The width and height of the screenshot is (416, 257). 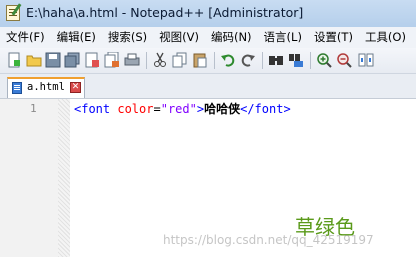 What do you see at coordinates (17, 88) in the screenshot?
I see `file-icon` at bounding box center [17, 88].